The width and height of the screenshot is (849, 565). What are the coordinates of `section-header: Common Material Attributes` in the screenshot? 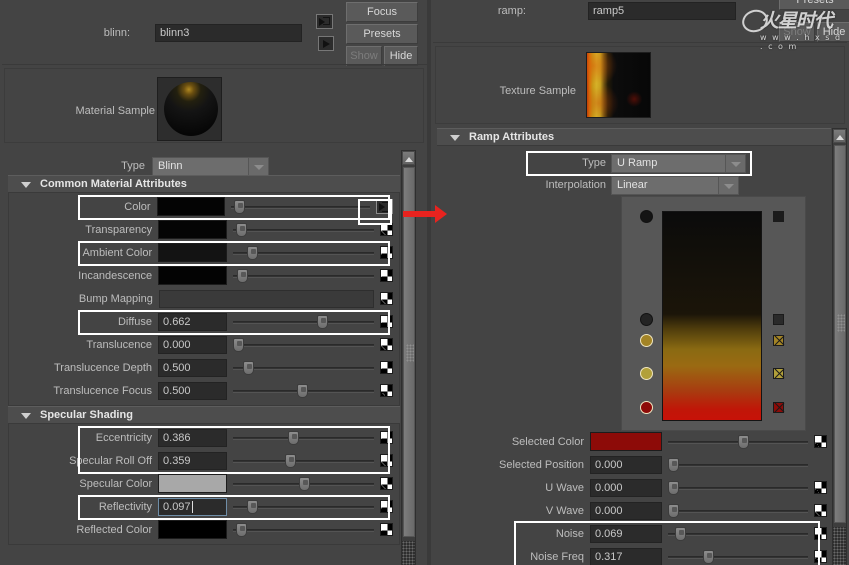 It's located at (204, 184).